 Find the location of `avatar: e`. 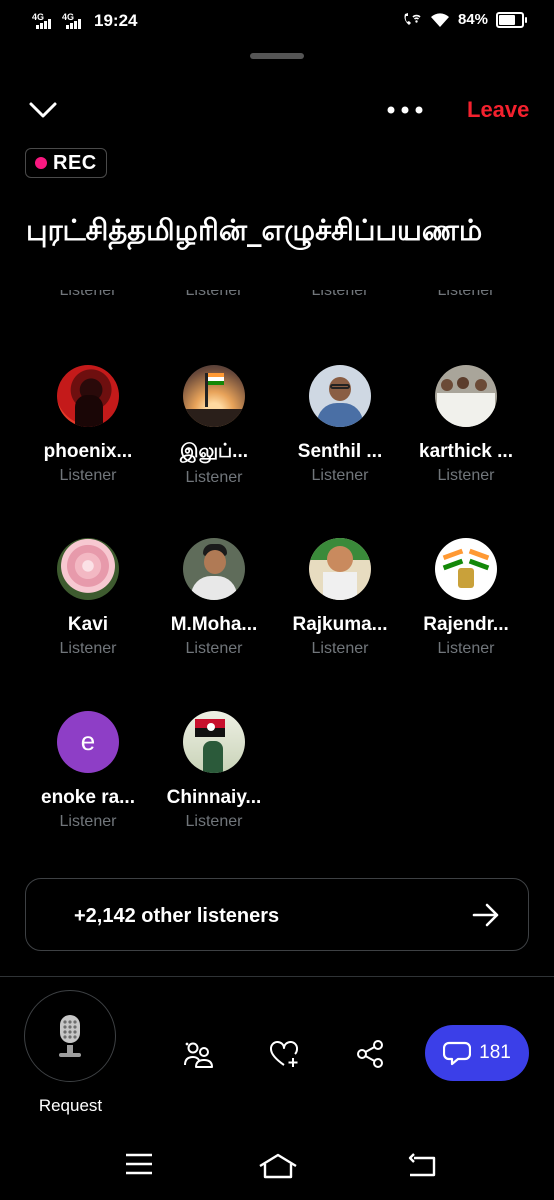

avatar: e is located at coordinates (88, 742).